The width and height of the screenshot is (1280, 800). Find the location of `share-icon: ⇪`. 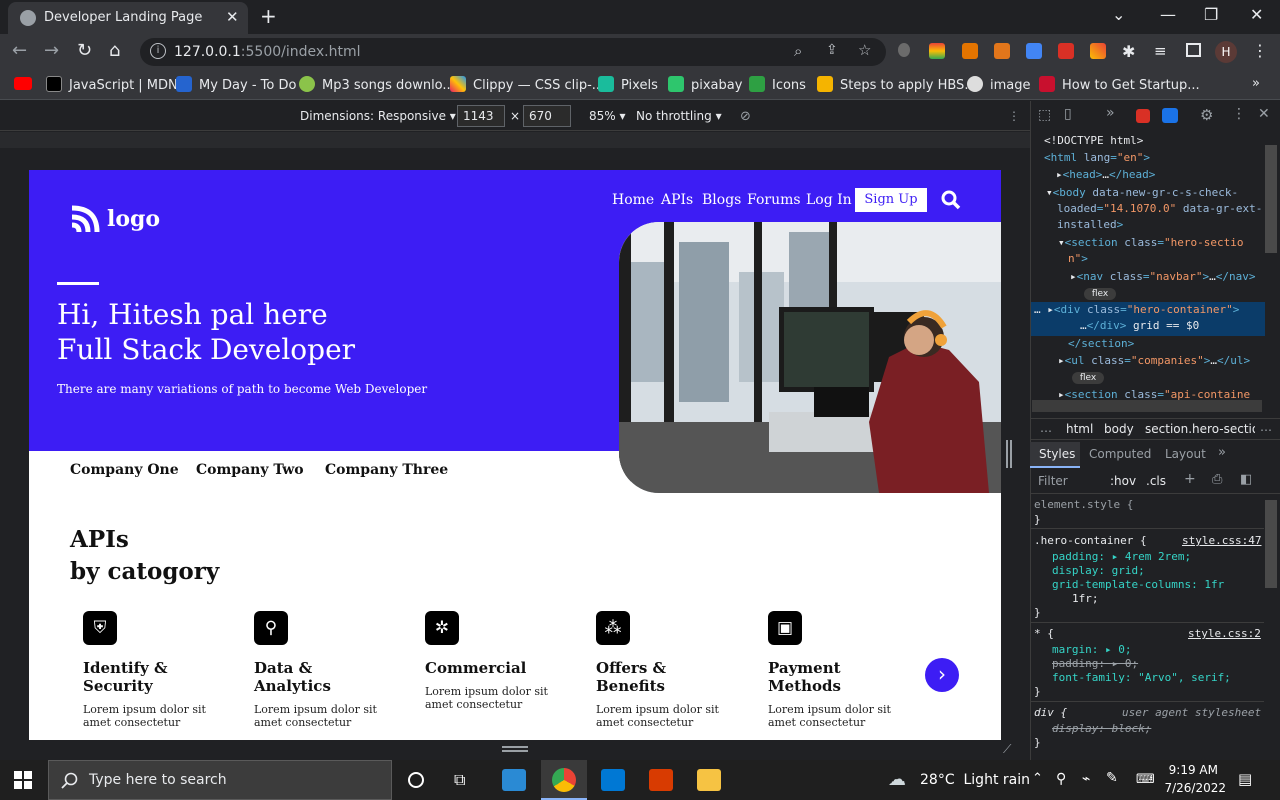

share-icon: ⇪ is located at coordinates (832, 50).